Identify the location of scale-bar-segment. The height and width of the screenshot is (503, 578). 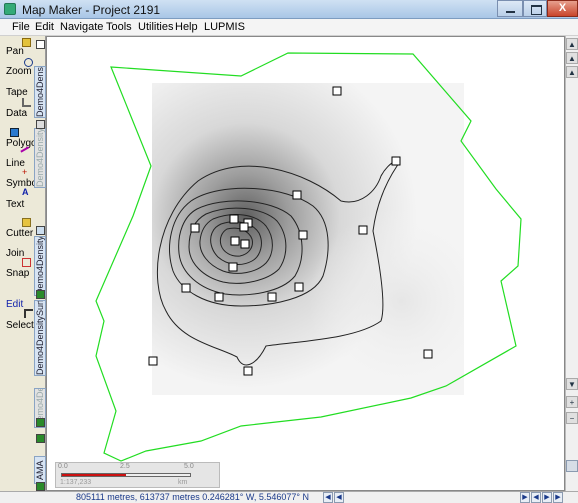
(94, 475).